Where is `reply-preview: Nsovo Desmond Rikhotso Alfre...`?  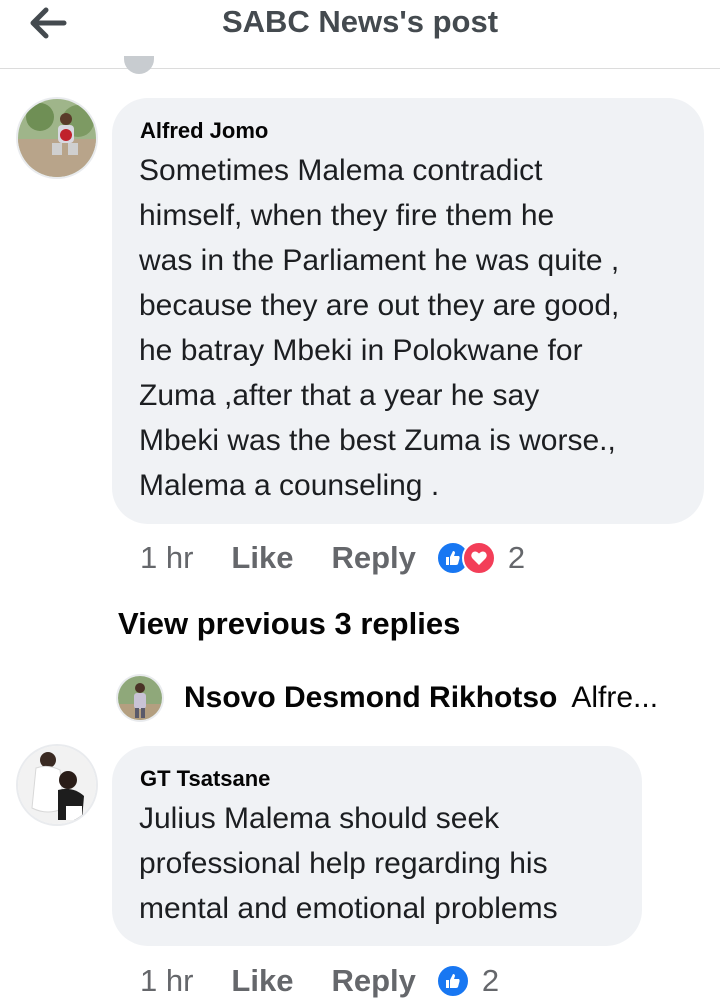 reply-preview: Nsovo Desmond Rikhotso Alfre... is located at coordinates (388, 698).